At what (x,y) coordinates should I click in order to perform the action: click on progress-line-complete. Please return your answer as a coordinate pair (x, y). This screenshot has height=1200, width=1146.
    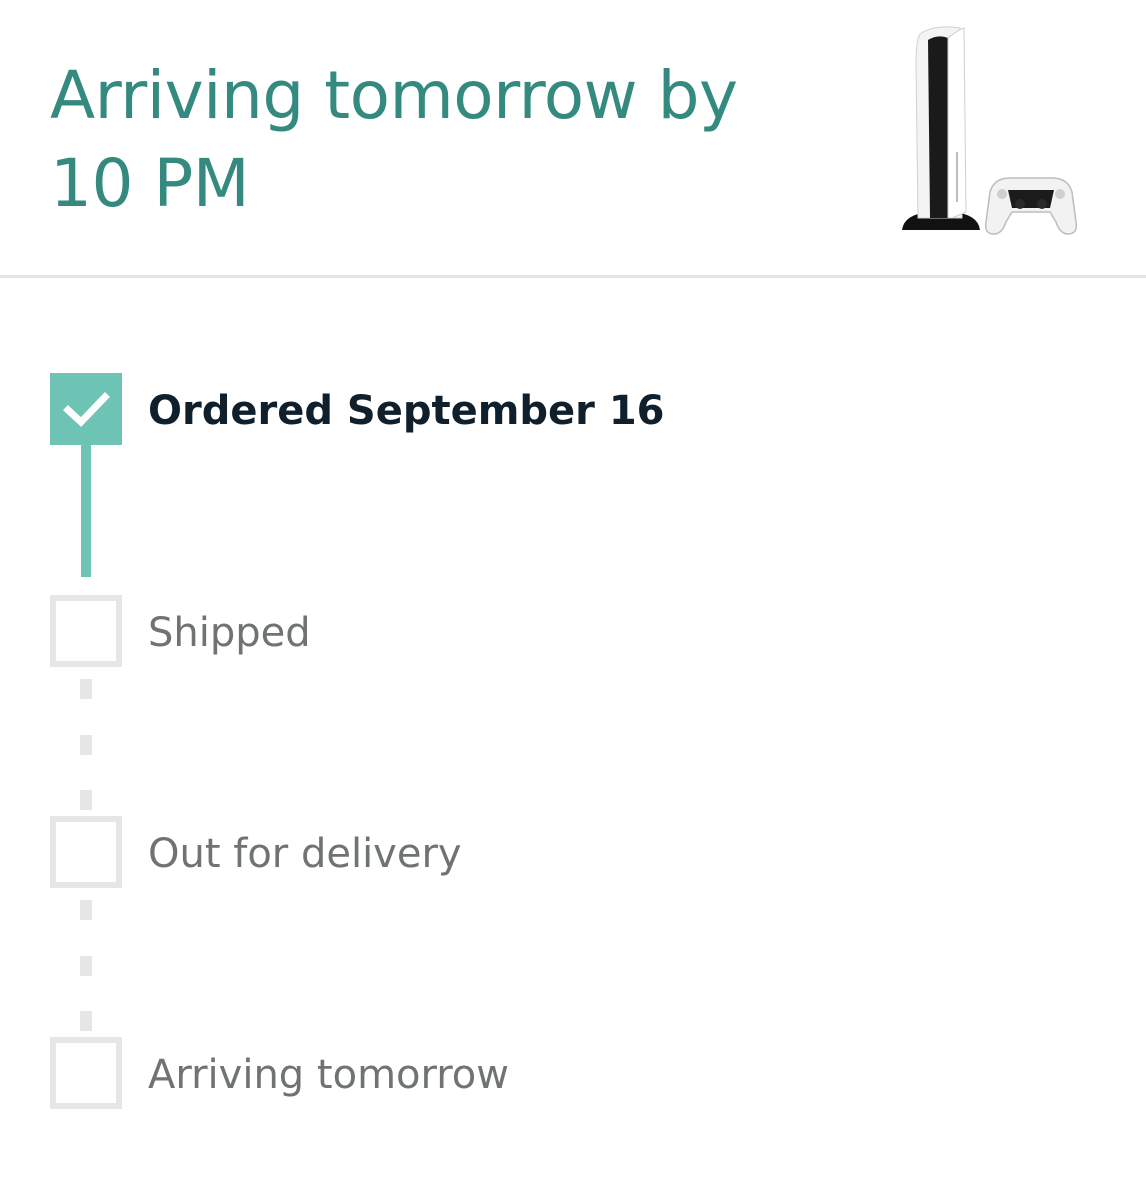
    Looking at the image, I should click on (86, 510).